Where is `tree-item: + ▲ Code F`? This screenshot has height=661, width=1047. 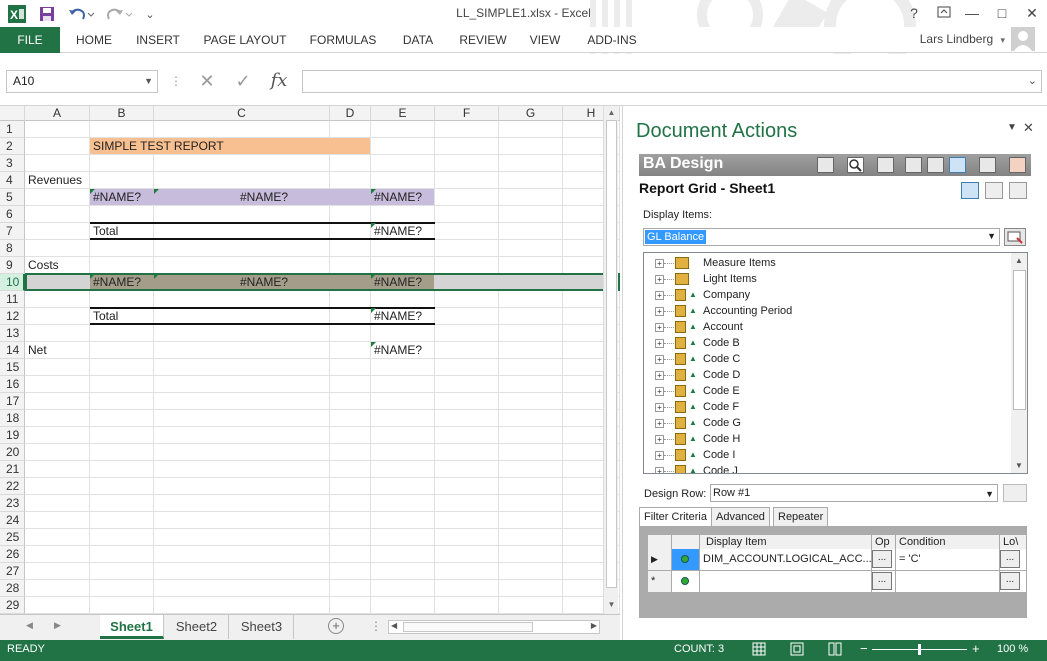 tree-item: + ▲ Code F is located at coordinates (827, 407).